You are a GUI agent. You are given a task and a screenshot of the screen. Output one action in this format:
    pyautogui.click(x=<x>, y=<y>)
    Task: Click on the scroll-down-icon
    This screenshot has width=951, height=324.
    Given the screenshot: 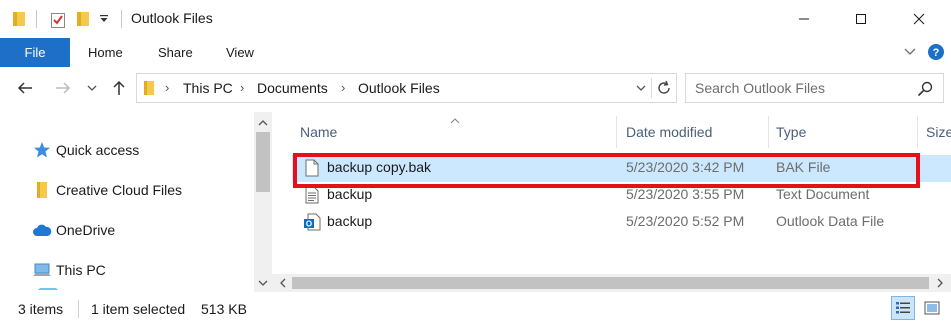 What is the action you would take?
    pyautogui.click(x=263, y=283)
    